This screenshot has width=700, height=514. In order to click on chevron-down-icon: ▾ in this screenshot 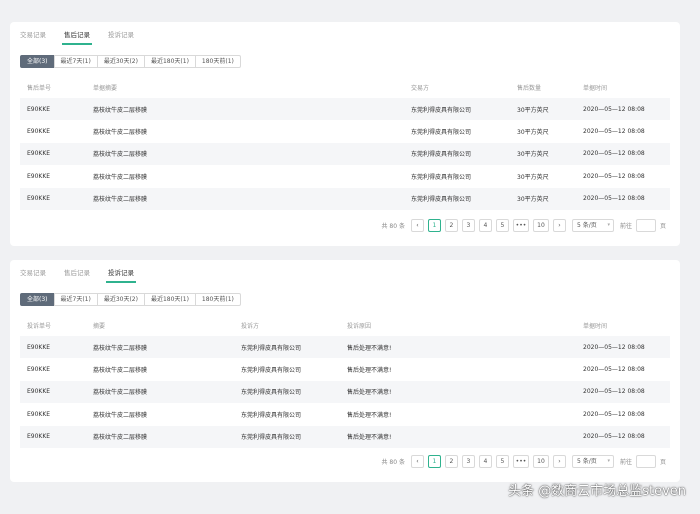, I will do `click(608, 225)`.